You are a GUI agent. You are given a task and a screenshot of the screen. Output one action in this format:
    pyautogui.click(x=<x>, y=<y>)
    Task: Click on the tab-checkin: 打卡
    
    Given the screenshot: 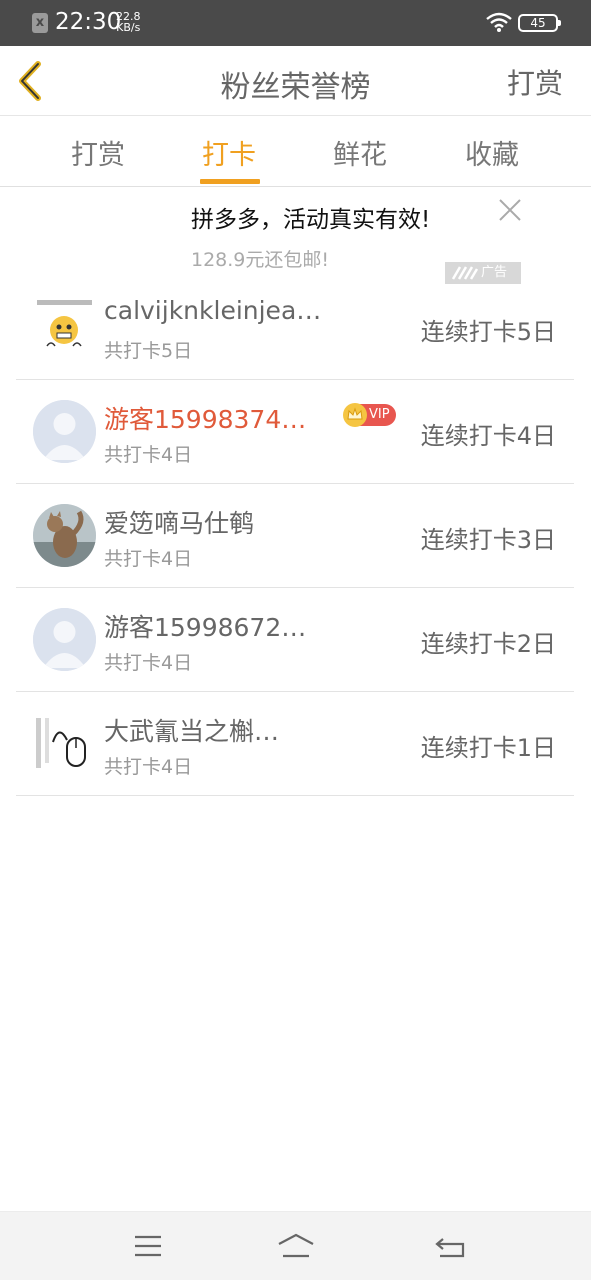 What is the action you would take?
    pyautogui.click(x=229, y=152)
    